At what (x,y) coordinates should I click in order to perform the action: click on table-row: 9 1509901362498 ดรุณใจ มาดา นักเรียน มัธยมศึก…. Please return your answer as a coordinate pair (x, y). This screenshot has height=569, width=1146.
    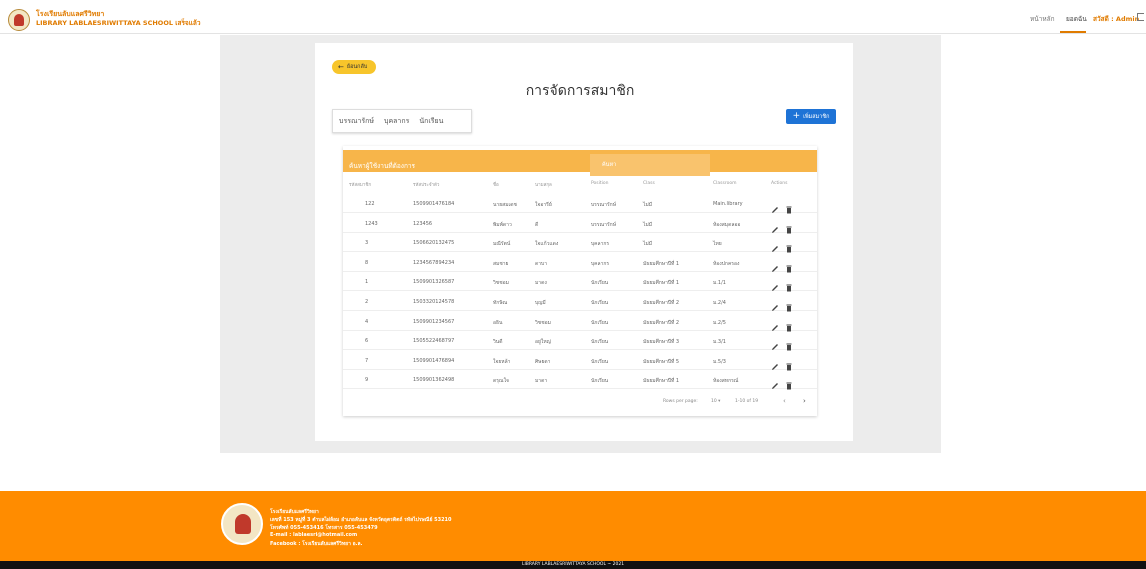
    Looking at the image, I should click on (580, 380).